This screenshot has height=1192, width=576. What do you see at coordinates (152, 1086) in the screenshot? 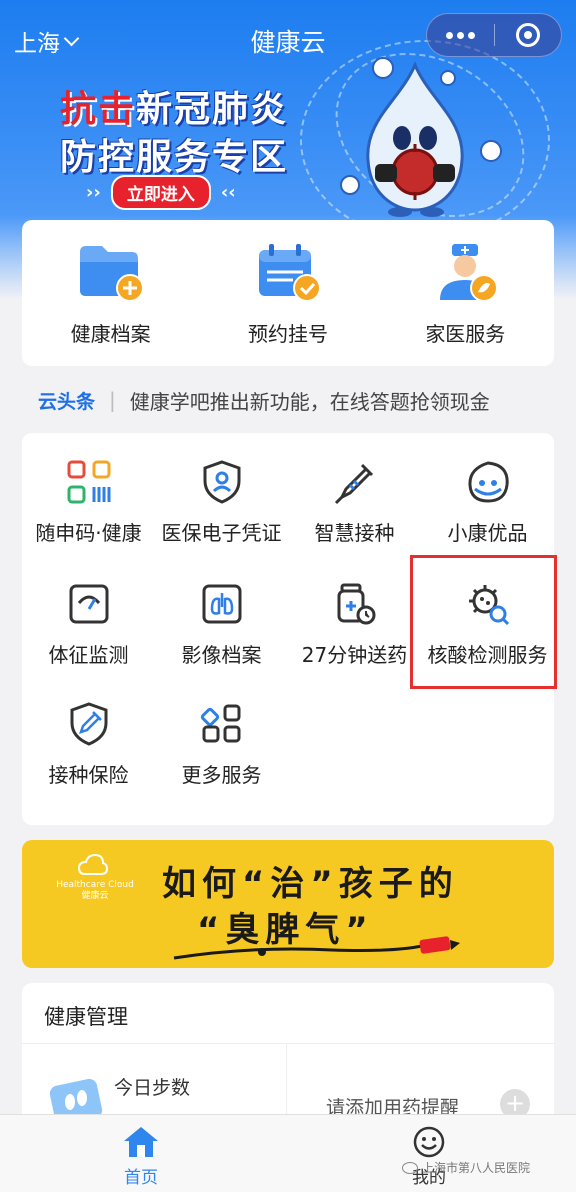
I see `today-steps-label: 今日步数` at bounding box center [152, 1086].